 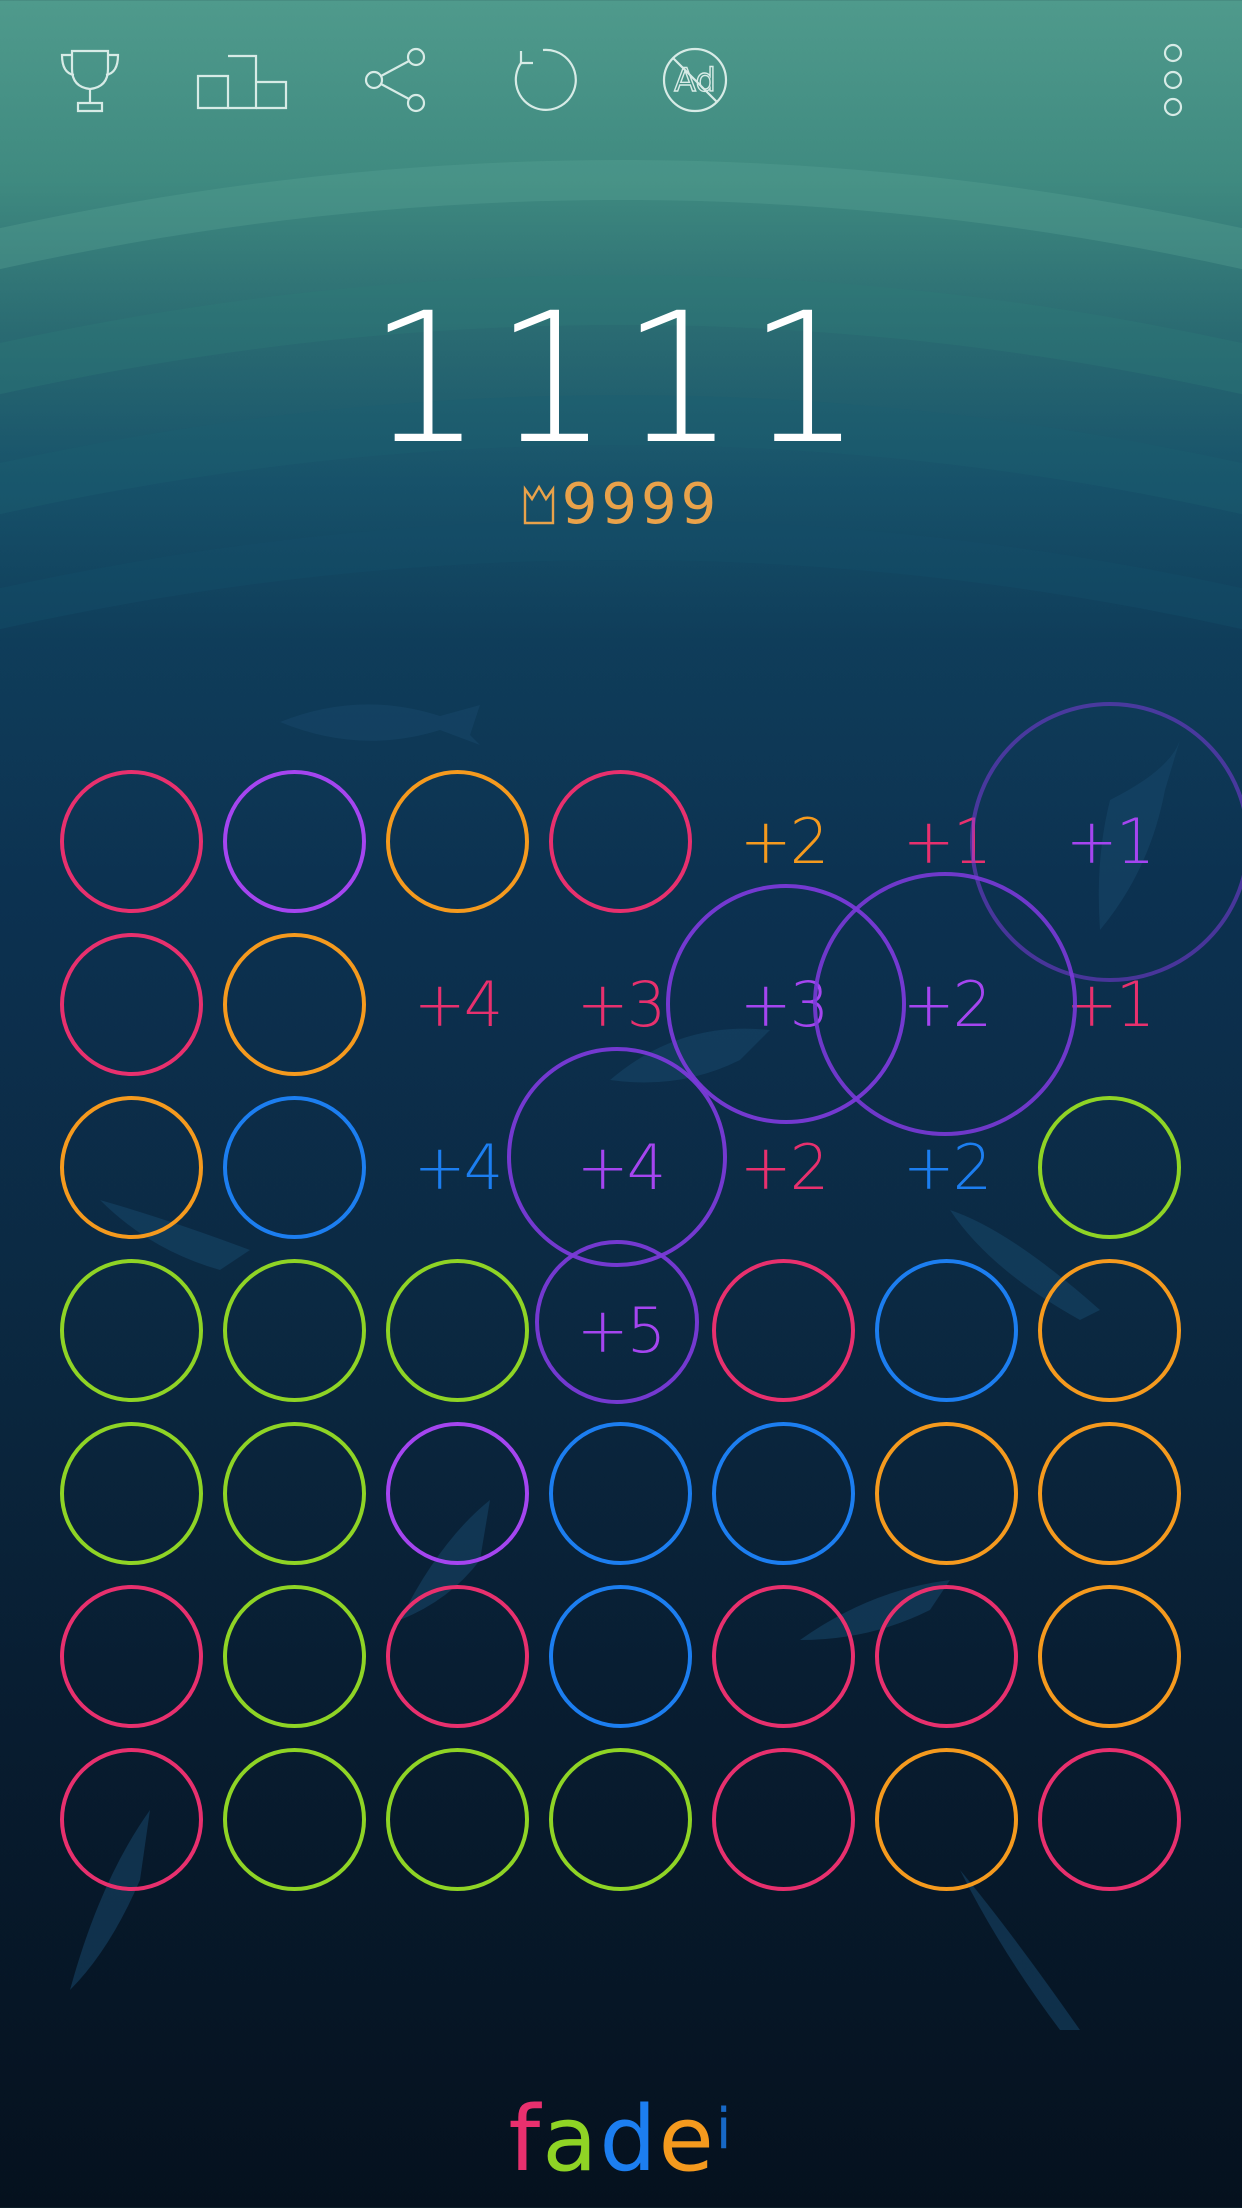 I want to click on logo-letter: d, so click(x=629, y=2139).